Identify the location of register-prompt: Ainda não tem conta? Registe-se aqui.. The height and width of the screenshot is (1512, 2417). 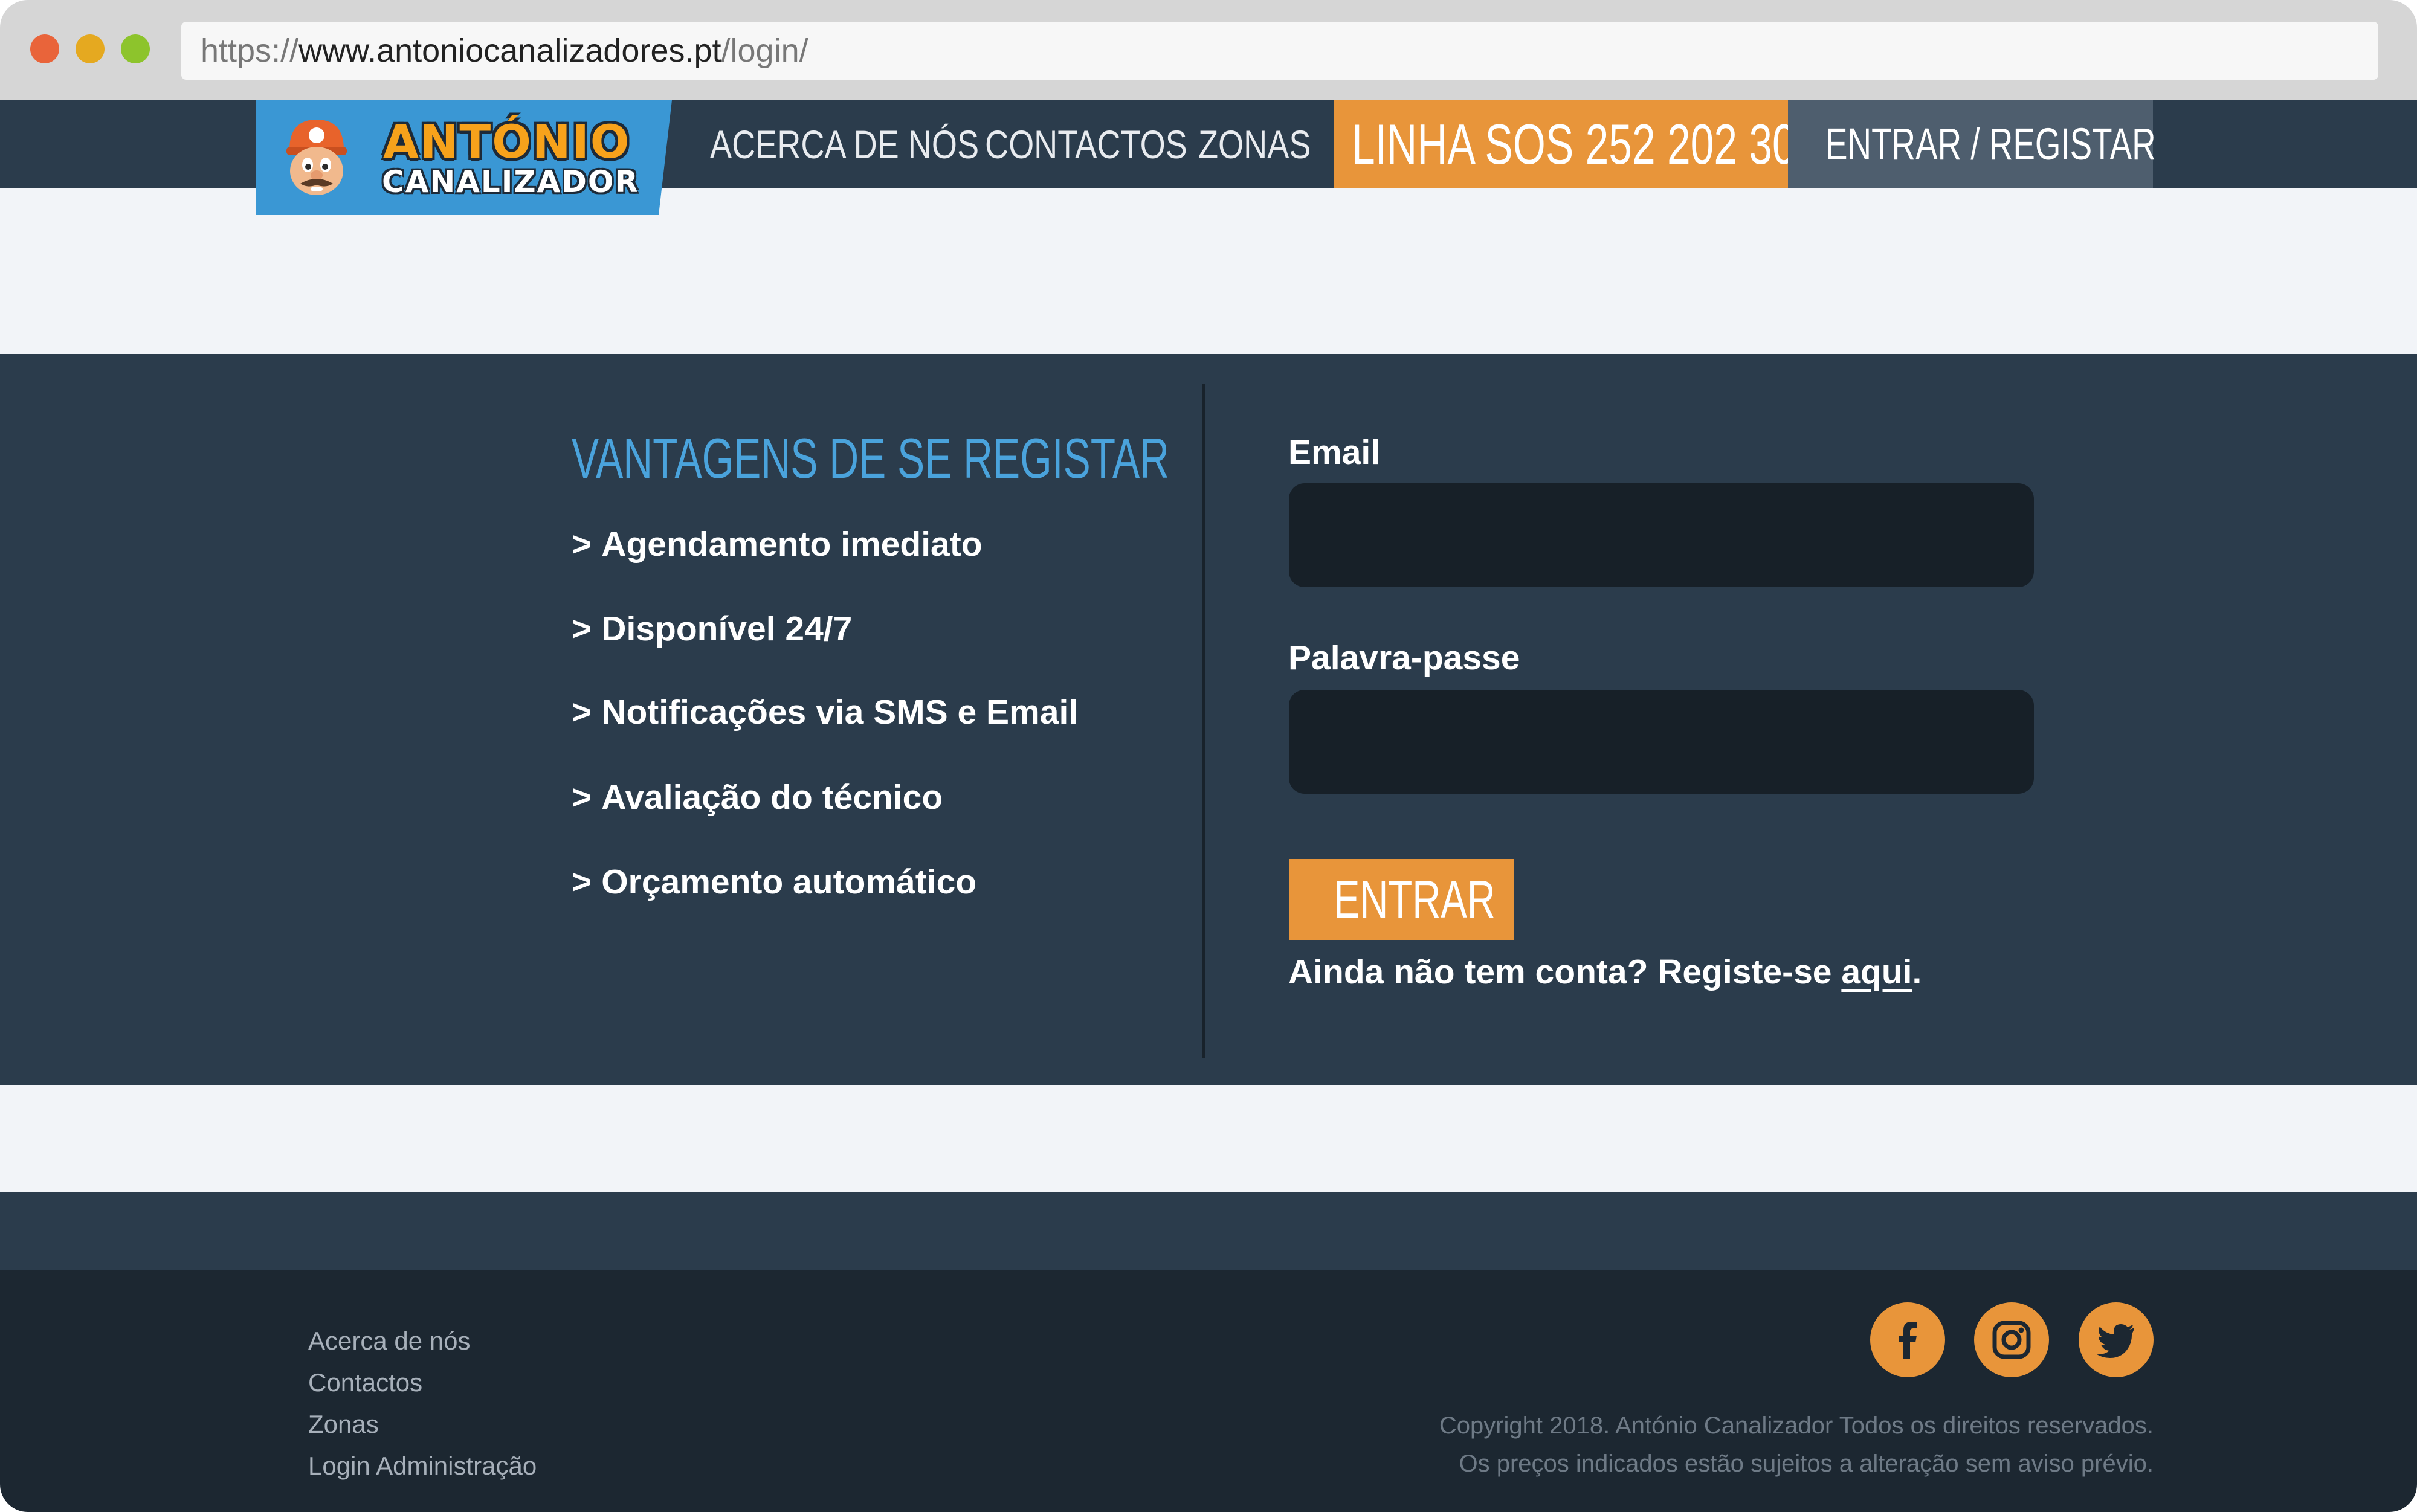
(1605, 972).